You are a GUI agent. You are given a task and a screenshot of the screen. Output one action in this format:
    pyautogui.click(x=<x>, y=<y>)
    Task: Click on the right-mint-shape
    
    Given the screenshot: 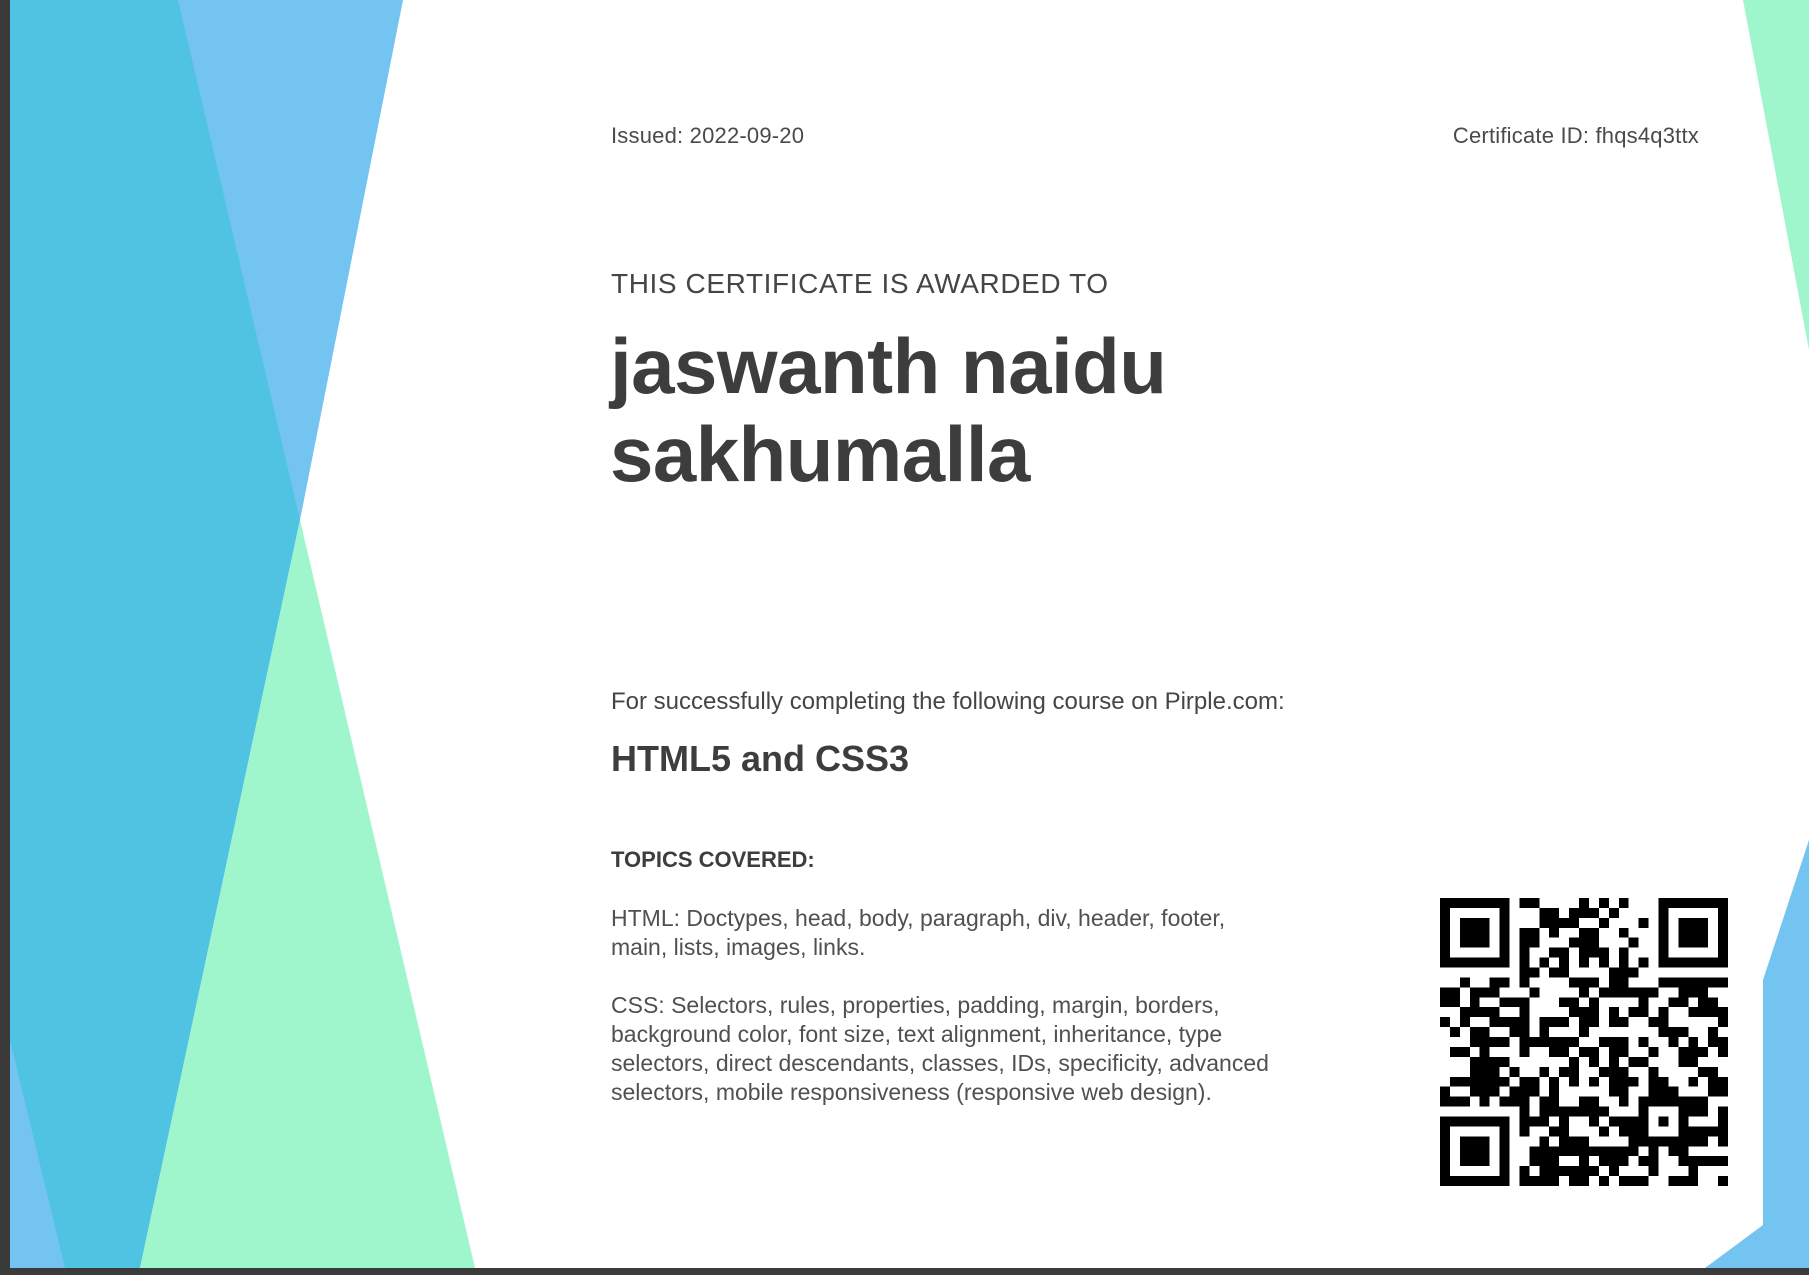 What is the action you would take?
    pyautogui.click(x=1776, y=175)
    